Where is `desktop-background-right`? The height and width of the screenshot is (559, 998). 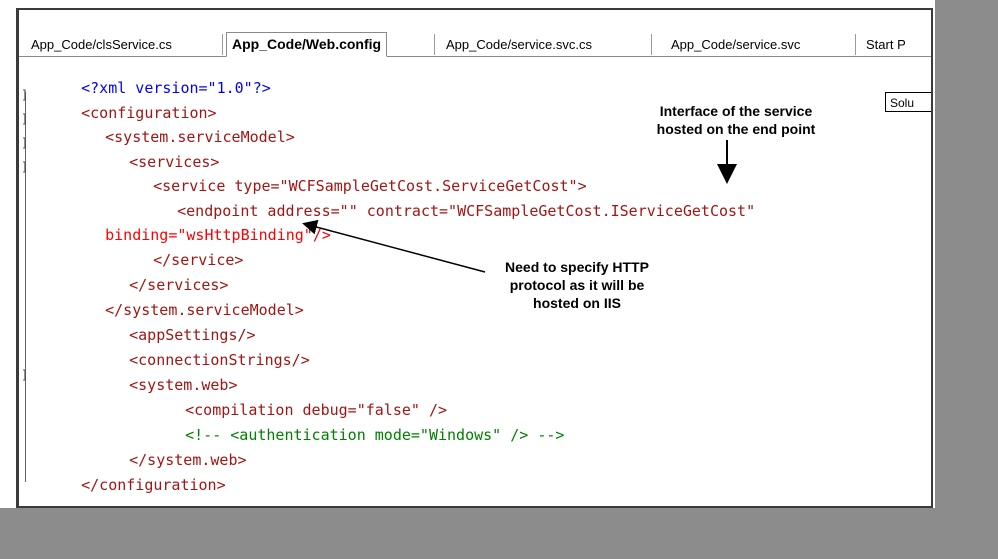
desktop-background-right is located at coordinates (966, 279).